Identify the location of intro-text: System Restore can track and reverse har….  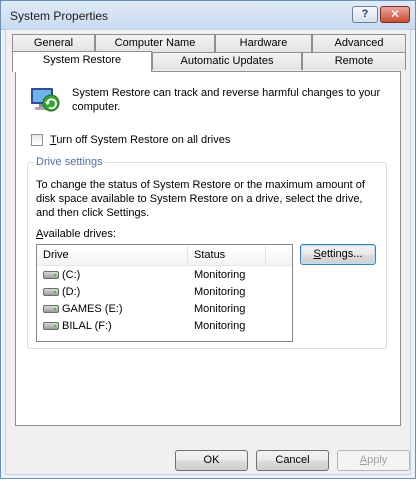
(226, 100).